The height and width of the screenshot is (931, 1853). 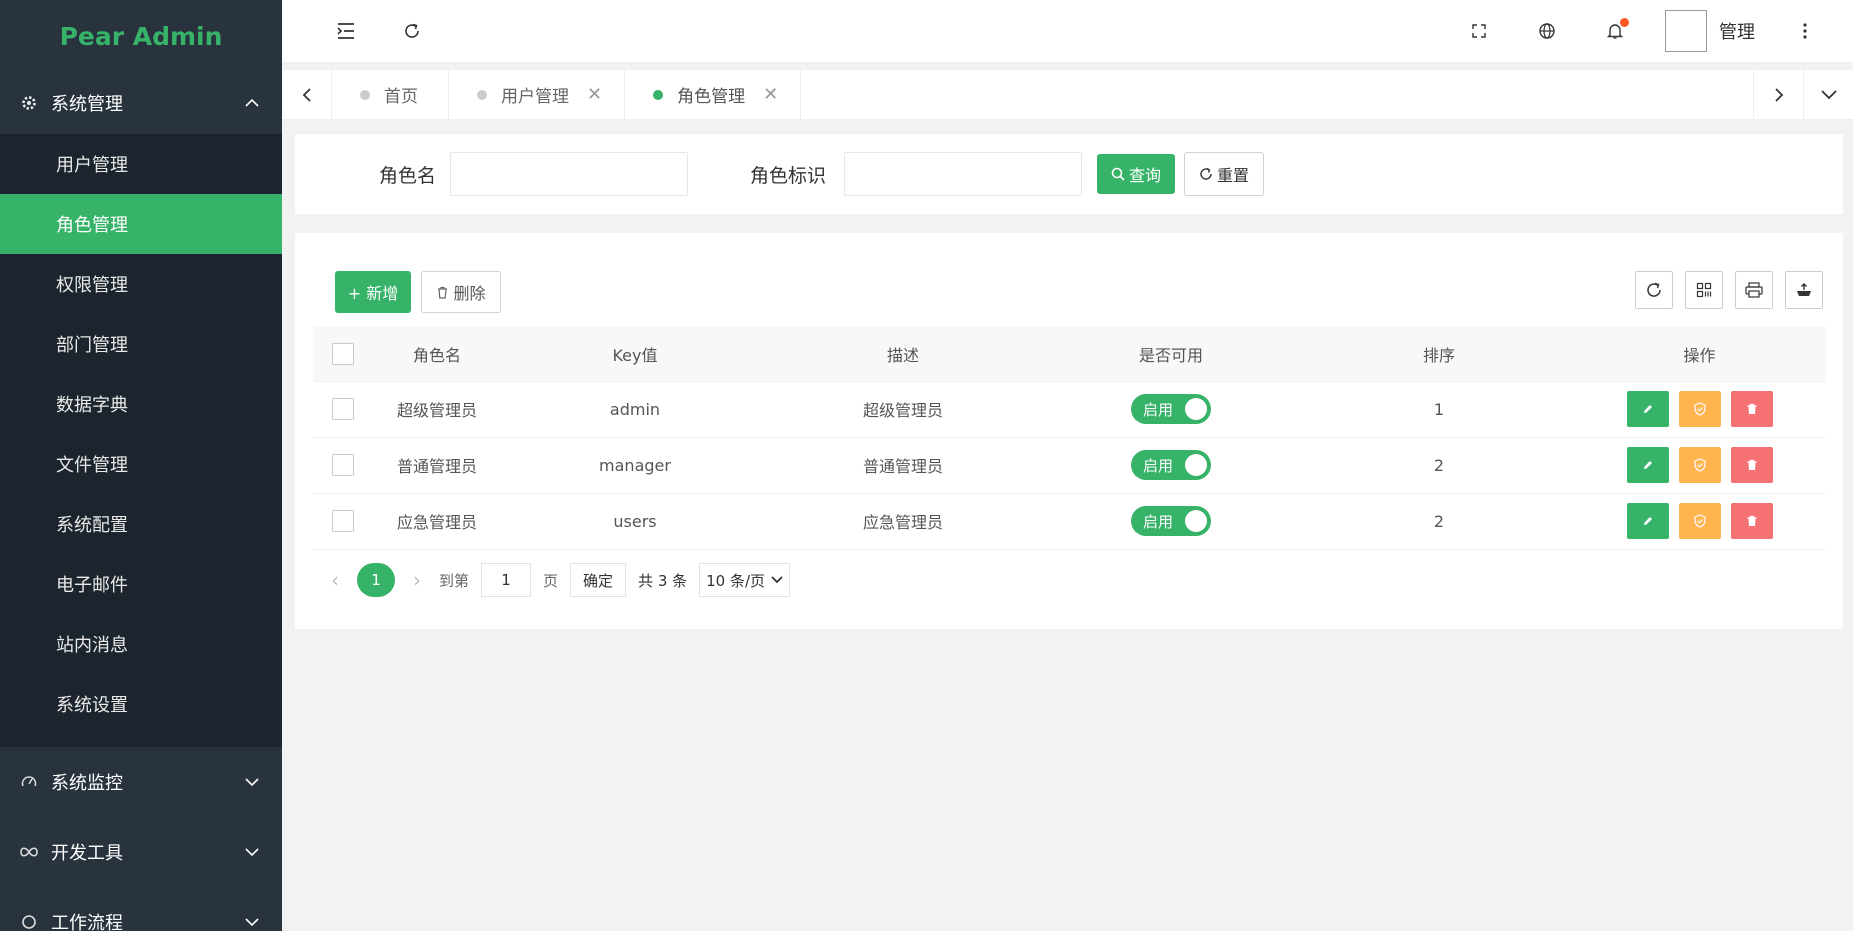 I want to click on user-menu: 管理, so click(x=1710, y=31).